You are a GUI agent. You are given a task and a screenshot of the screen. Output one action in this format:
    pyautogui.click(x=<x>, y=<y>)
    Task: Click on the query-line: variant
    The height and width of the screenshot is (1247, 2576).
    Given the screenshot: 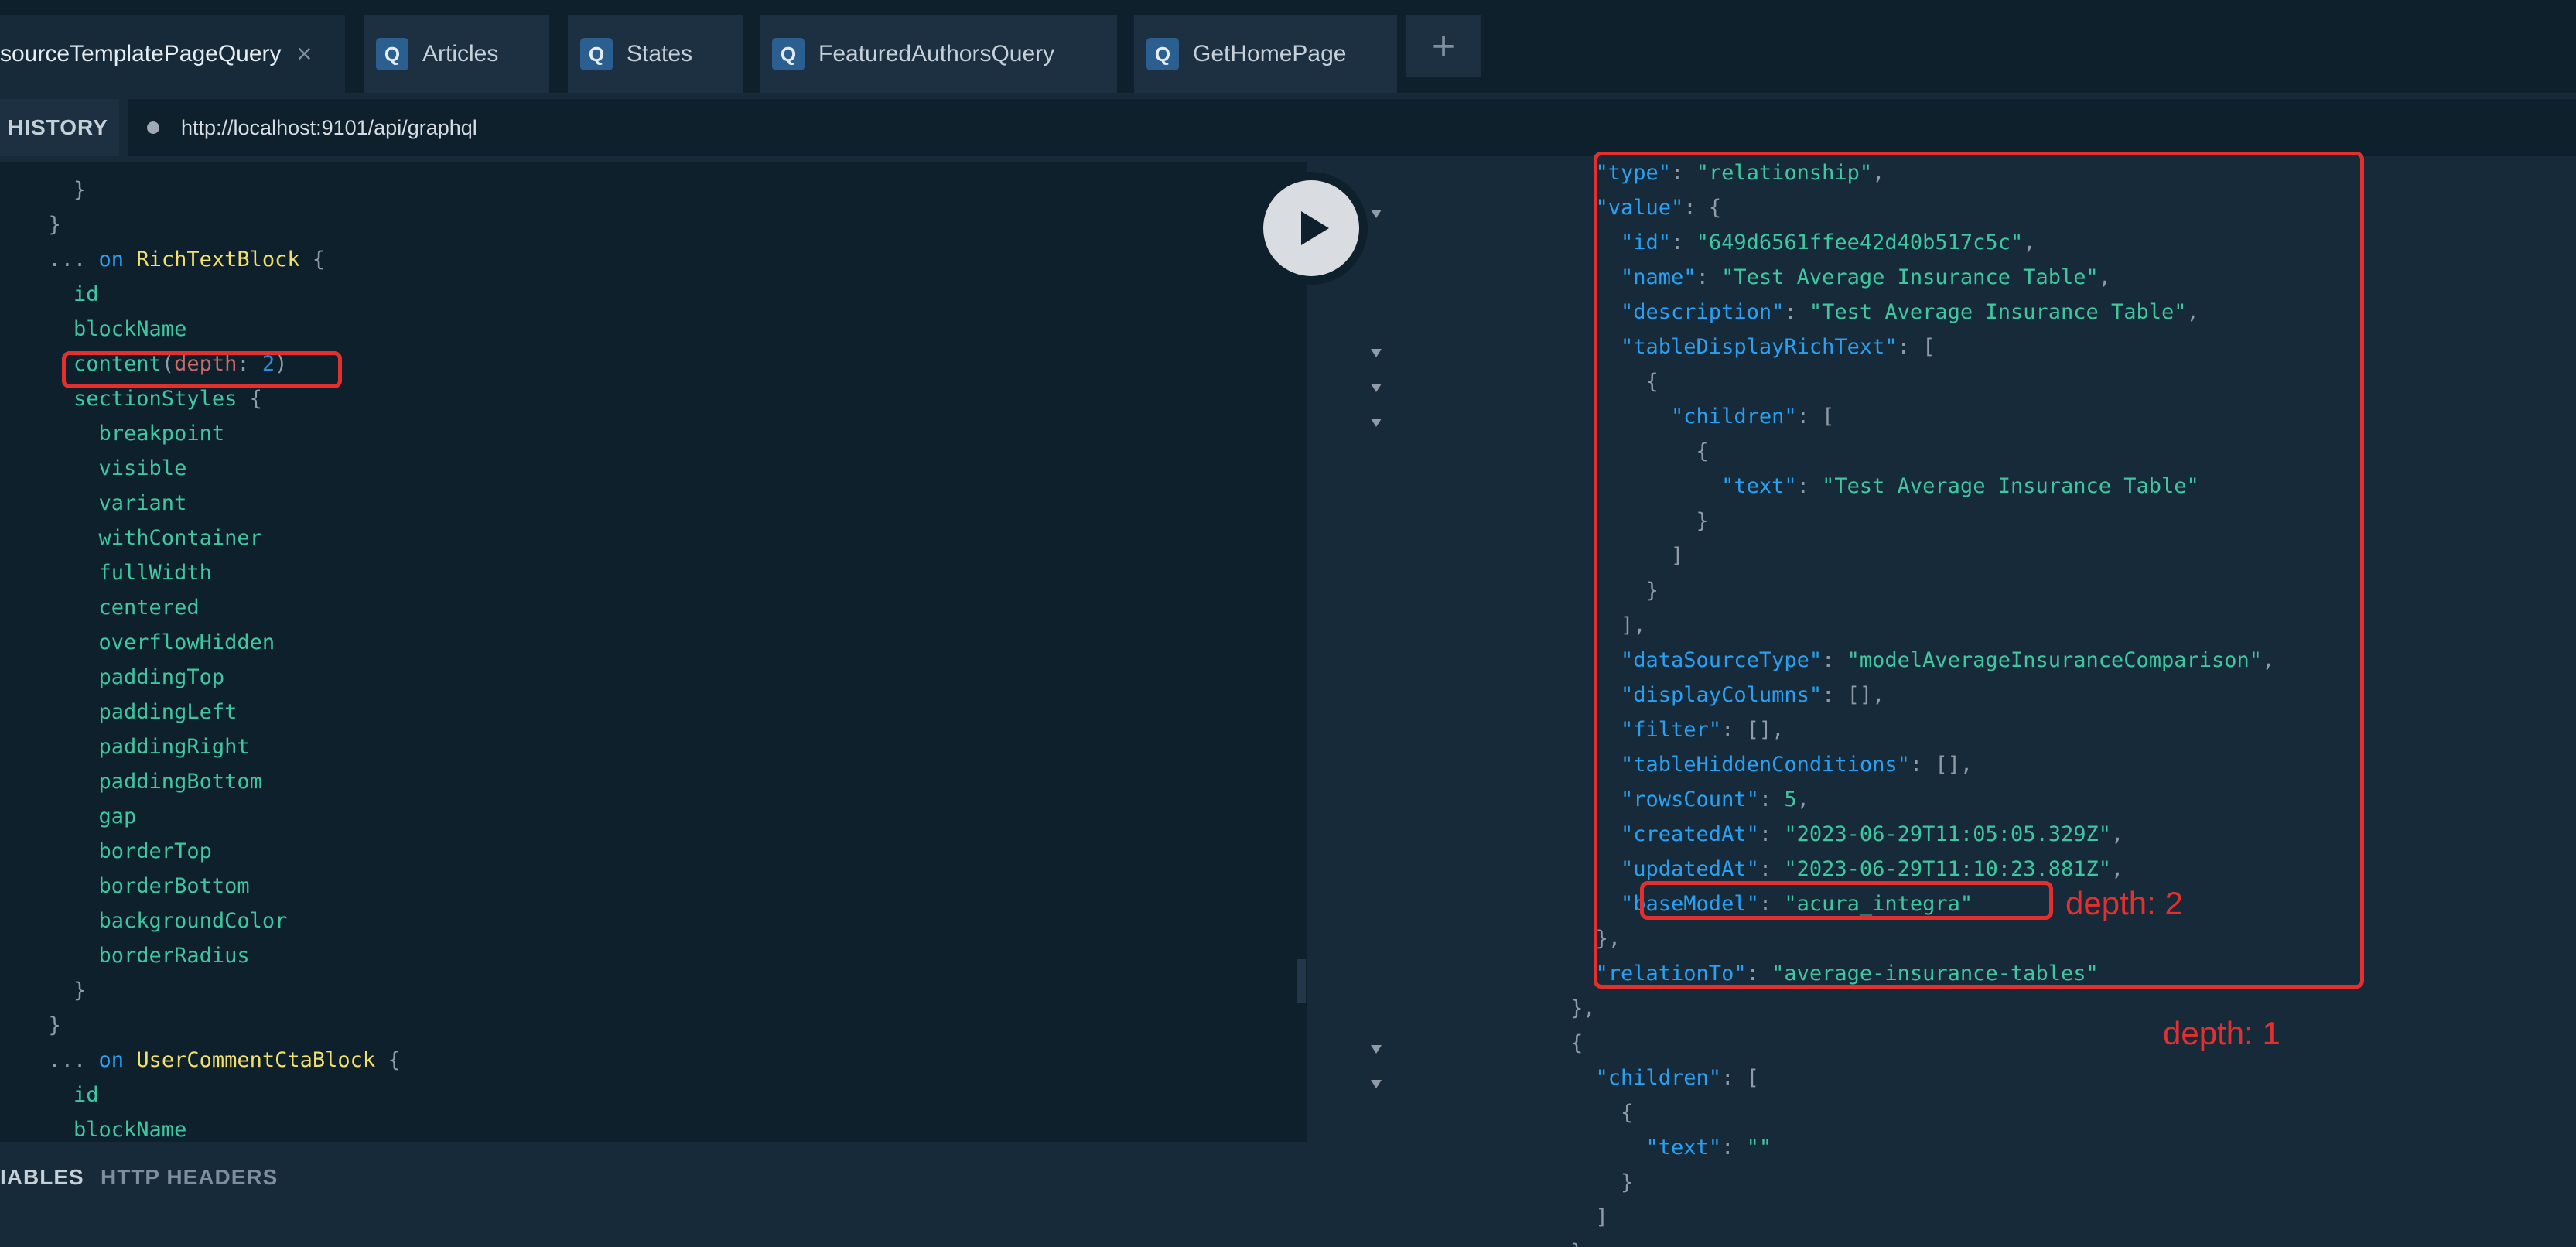 What is the action you would take?
    pyautogui.click(x=105, y=503)
    